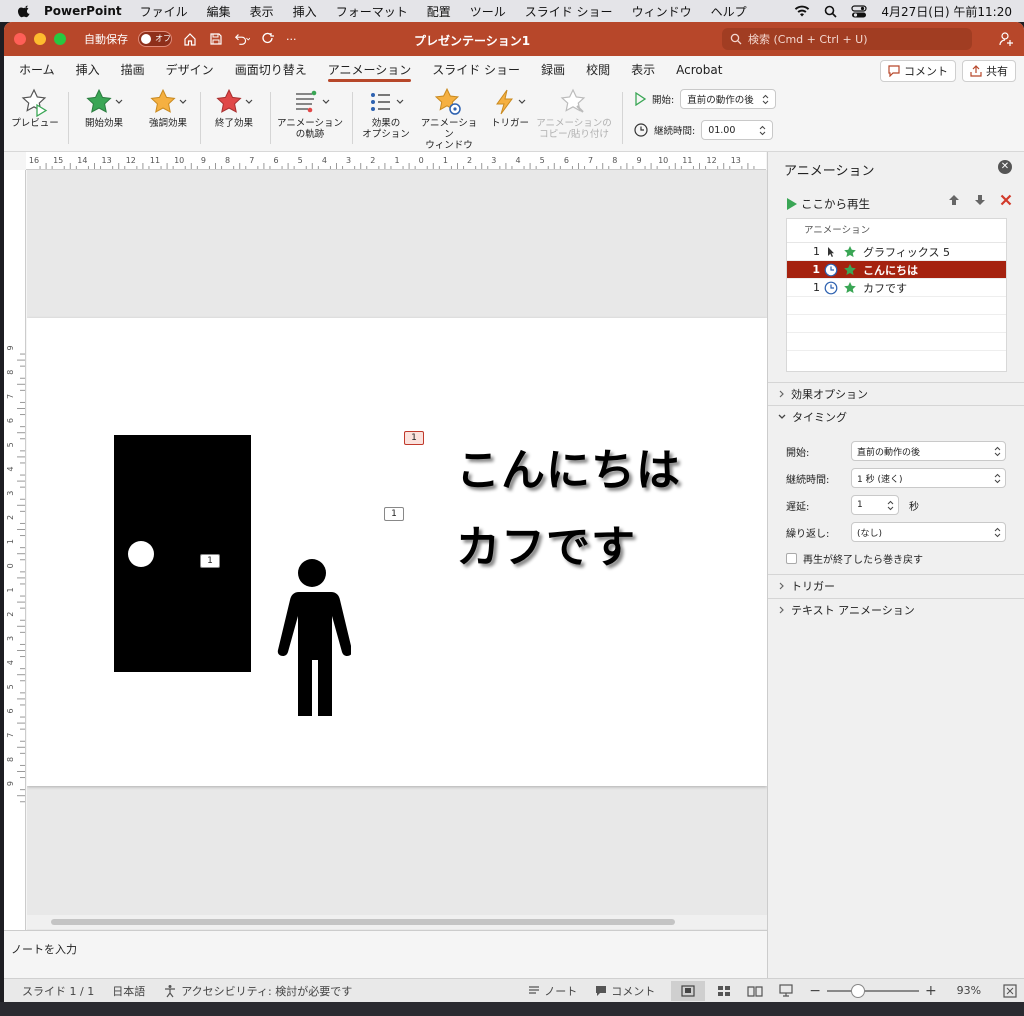 The image size is (1024, 1016). What do you see at coordinates (128, 991) in the screenshot?
I see `language-indicator: 日本語` at bounding box center [128, 991].